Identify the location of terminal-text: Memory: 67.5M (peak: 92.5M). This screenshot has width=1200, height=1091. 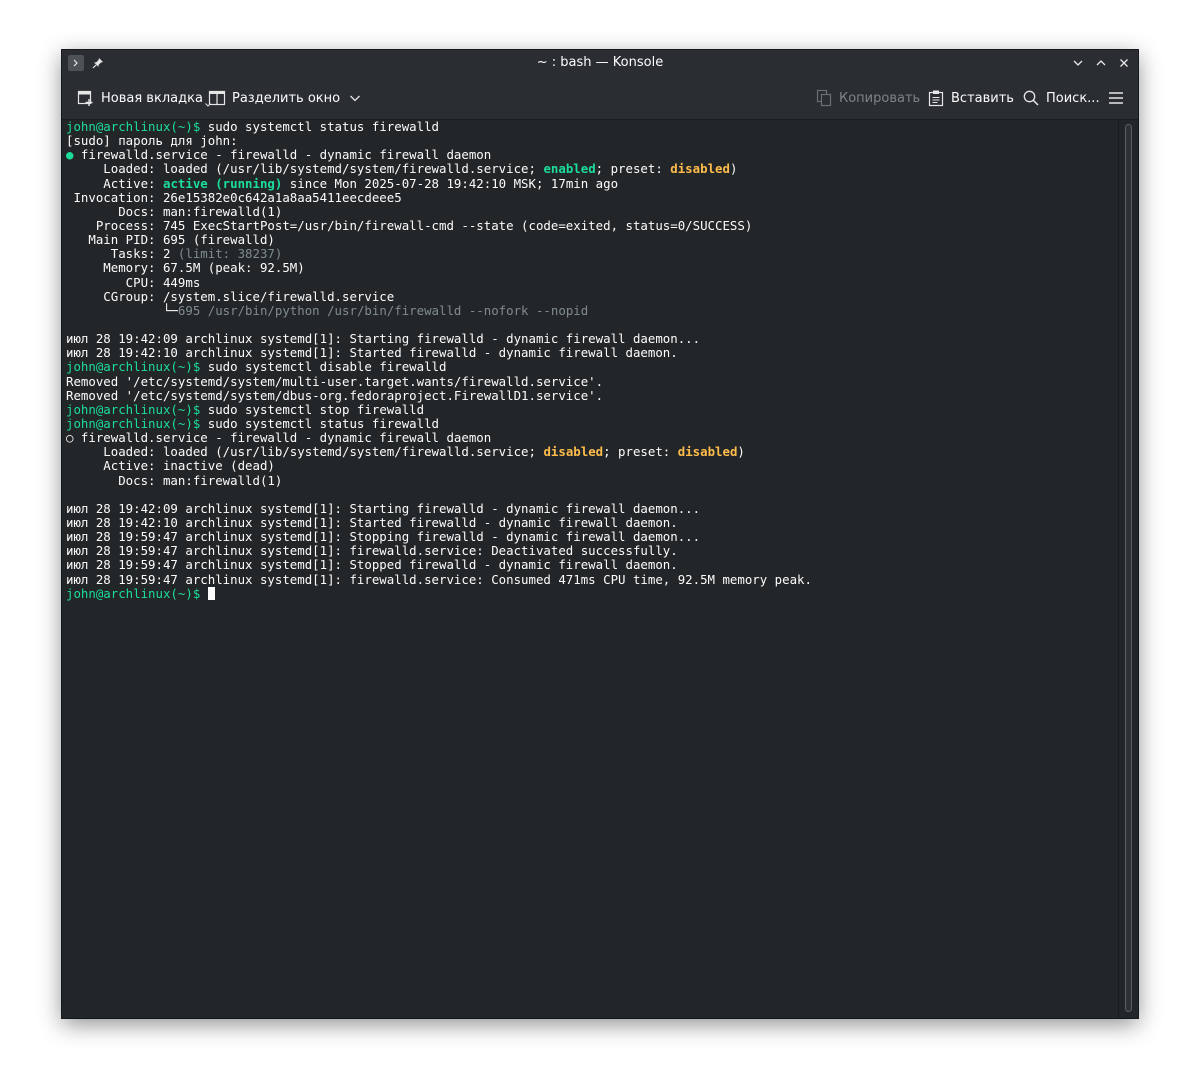
(185, 268).